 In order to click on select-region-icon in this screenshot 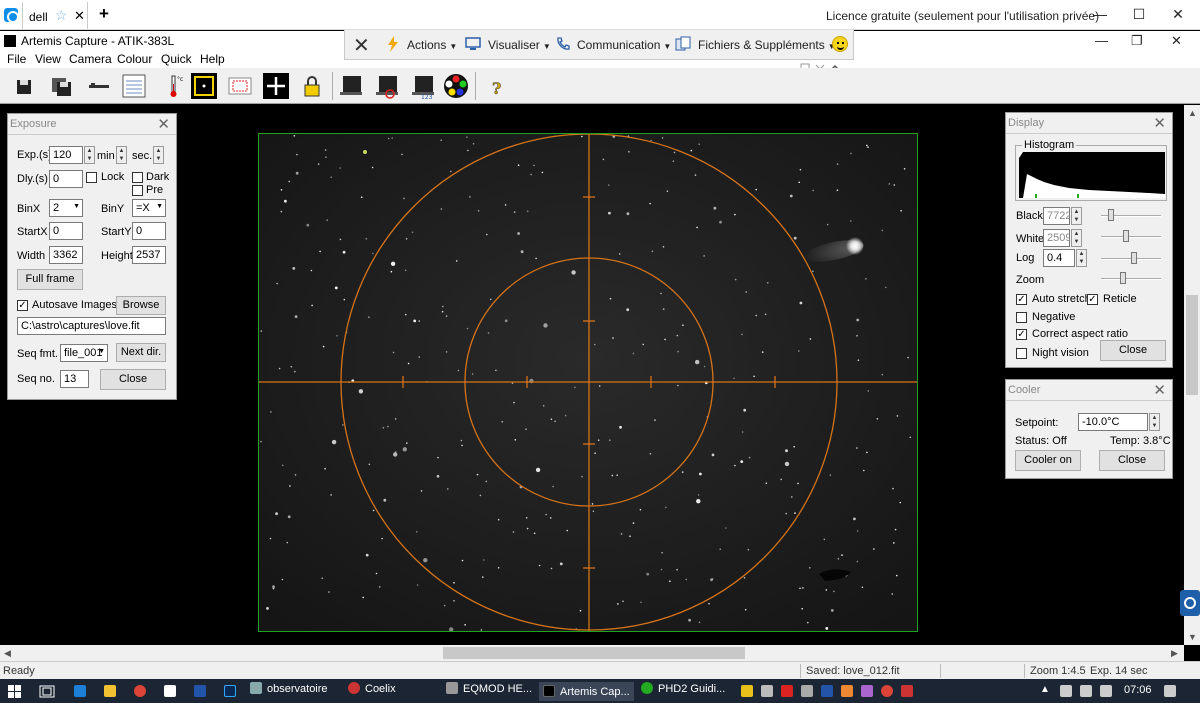, I will do `click(240, 86)`.